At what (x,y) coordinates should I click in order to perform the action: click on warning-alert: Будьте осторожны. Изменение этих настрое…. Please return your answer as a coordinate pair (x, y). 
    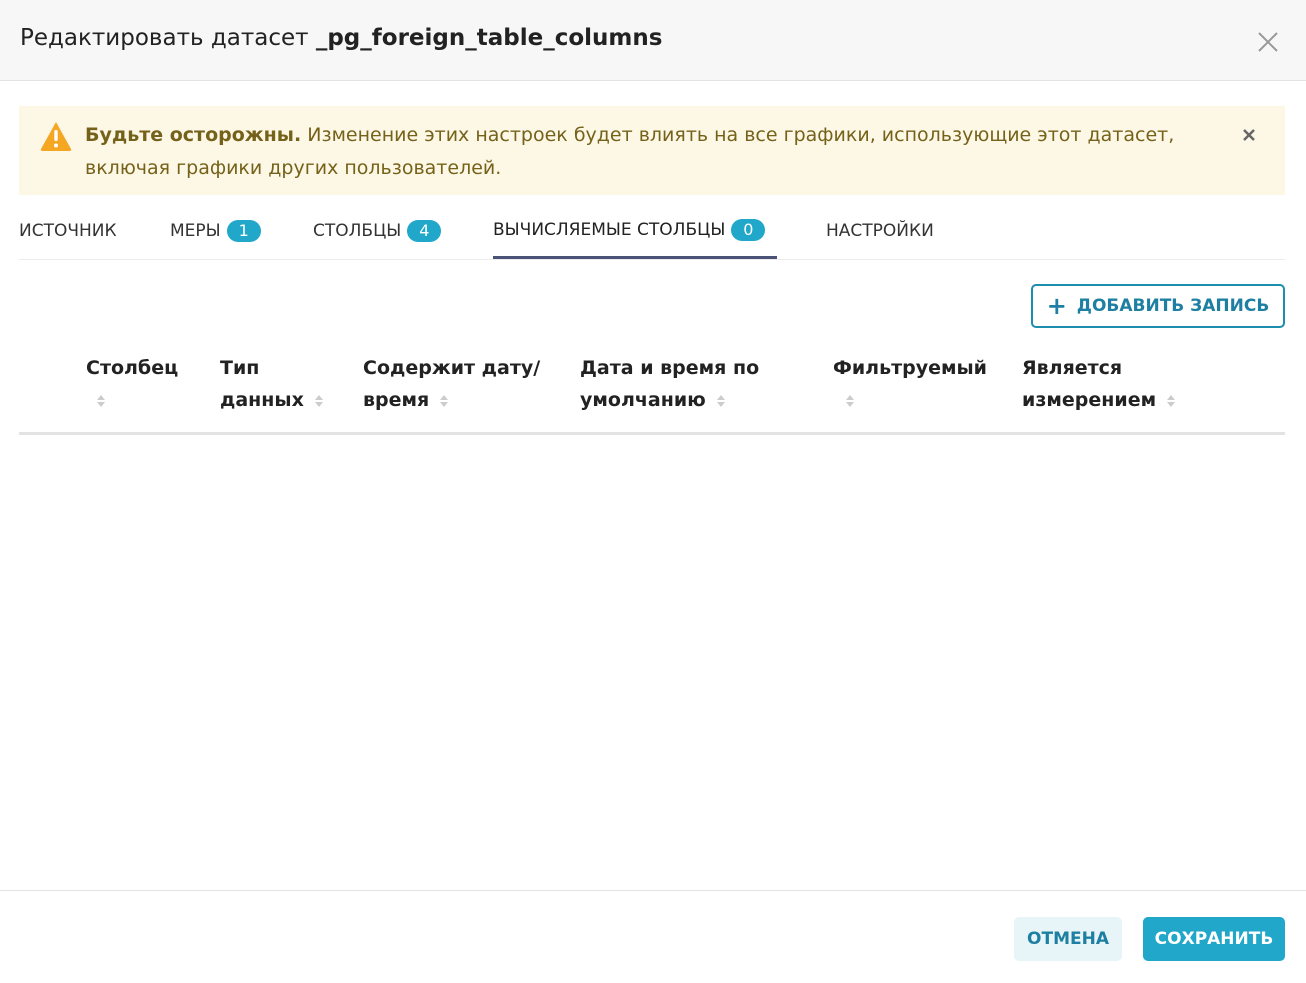
    Looking at the image, I should click on (652, 150).